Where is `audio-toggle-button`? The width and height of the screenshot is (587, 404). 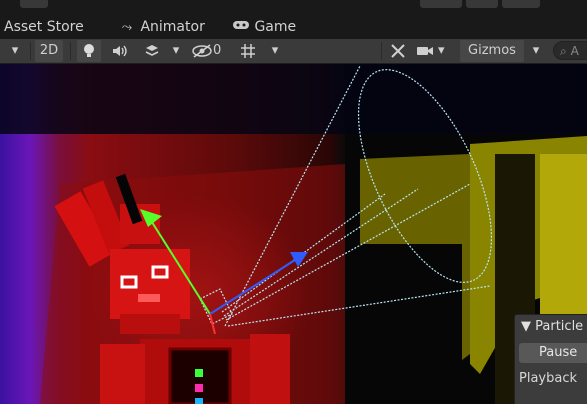
audio-toggle-button is located at coordinates (120, 51).